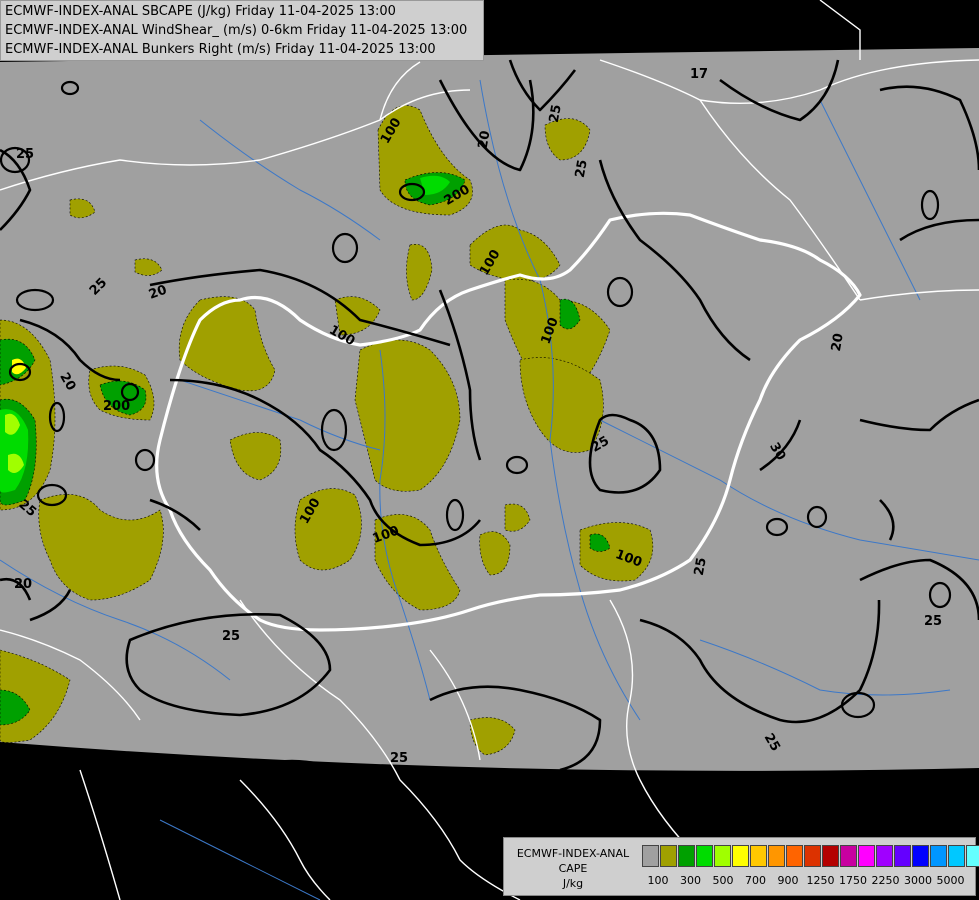  I want to click on legend-tick: 1250, so click(820, 880).